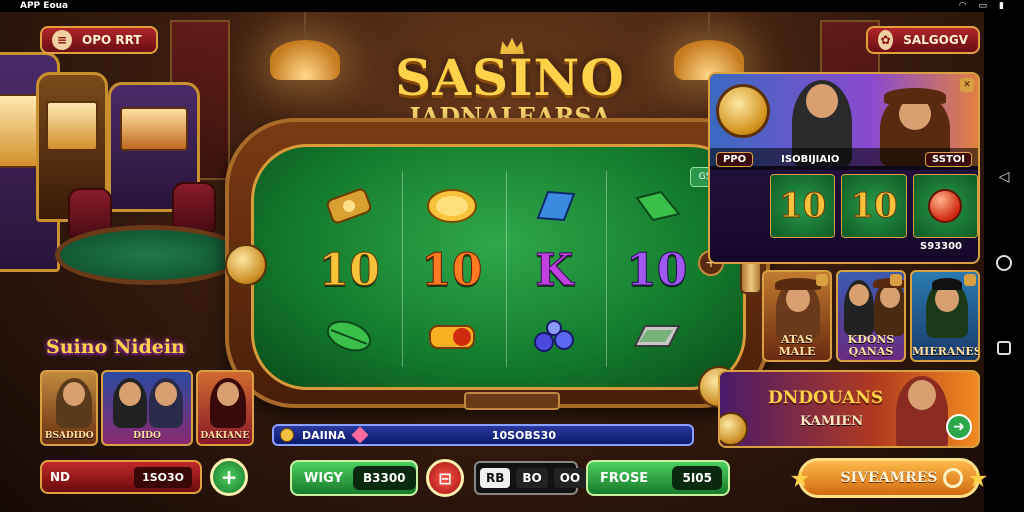 This screenshot has height=512, width=1024. I want to click on character-card: MIERANES, so click(945, 316).